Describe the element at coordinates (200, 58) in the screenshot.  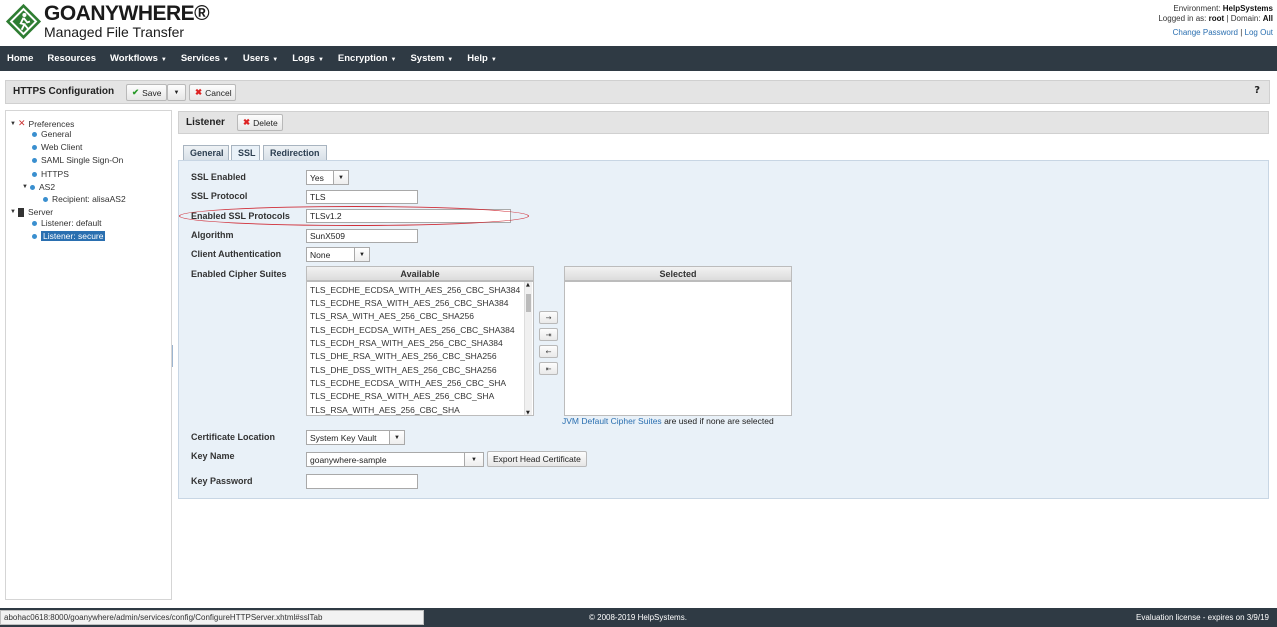
I see `nav-label: Services` at that location.